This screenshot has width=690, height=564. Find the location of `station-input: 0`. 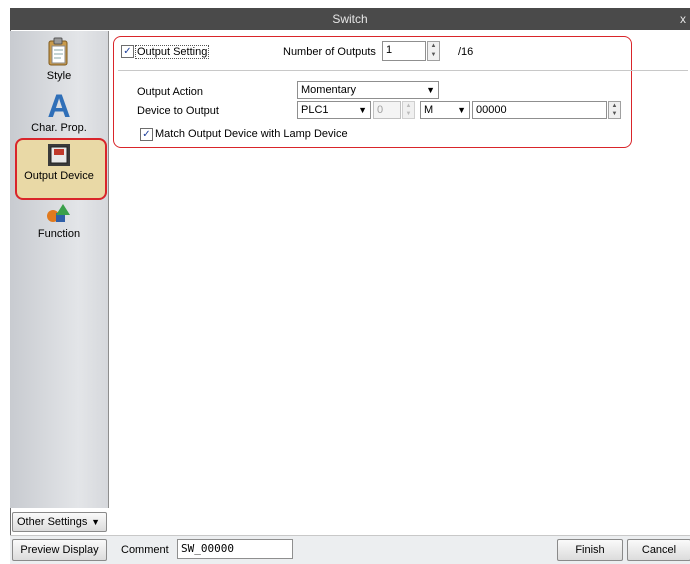

station-input: 0 is located at coordinates (387, 110).